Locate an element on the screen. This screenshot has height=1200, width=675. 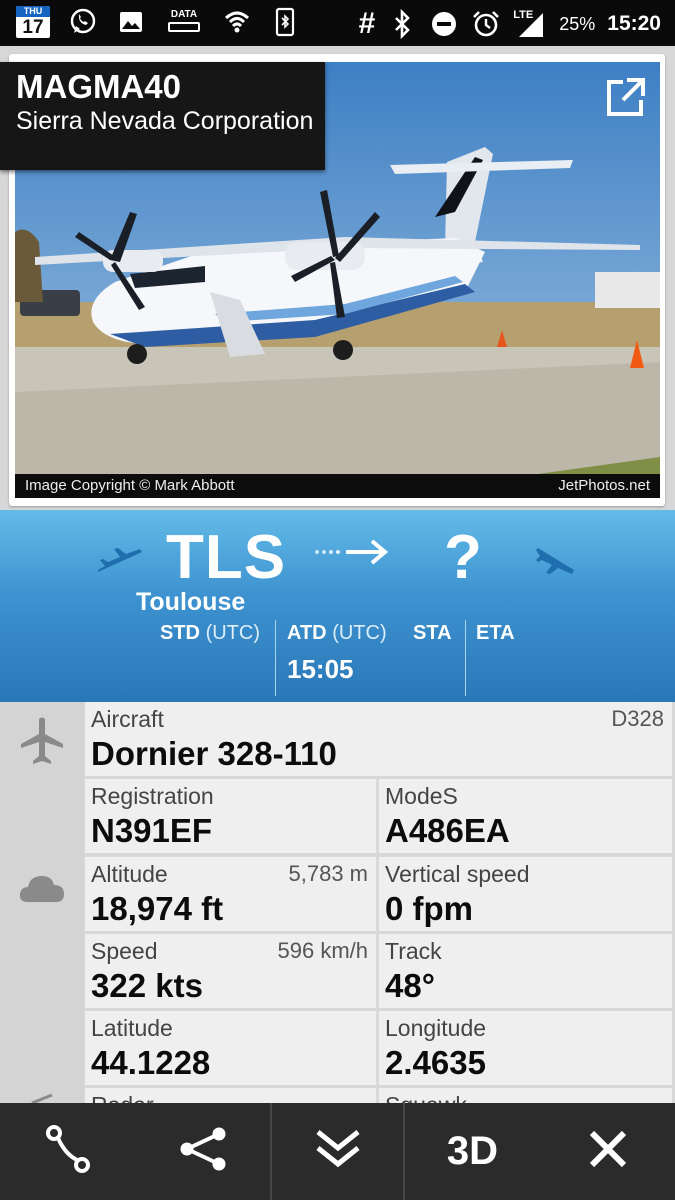
airline-name: Sierra Nevada Corporation is located at coordinates (165, 121).